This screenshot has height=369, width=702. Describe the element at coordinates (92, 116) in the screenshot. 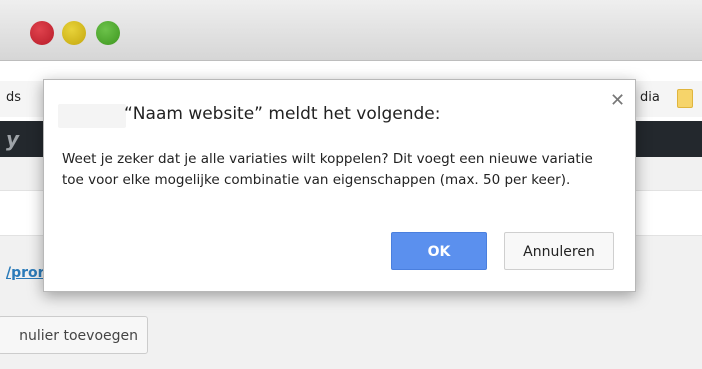

I see `blurred-origin-block` at that location.